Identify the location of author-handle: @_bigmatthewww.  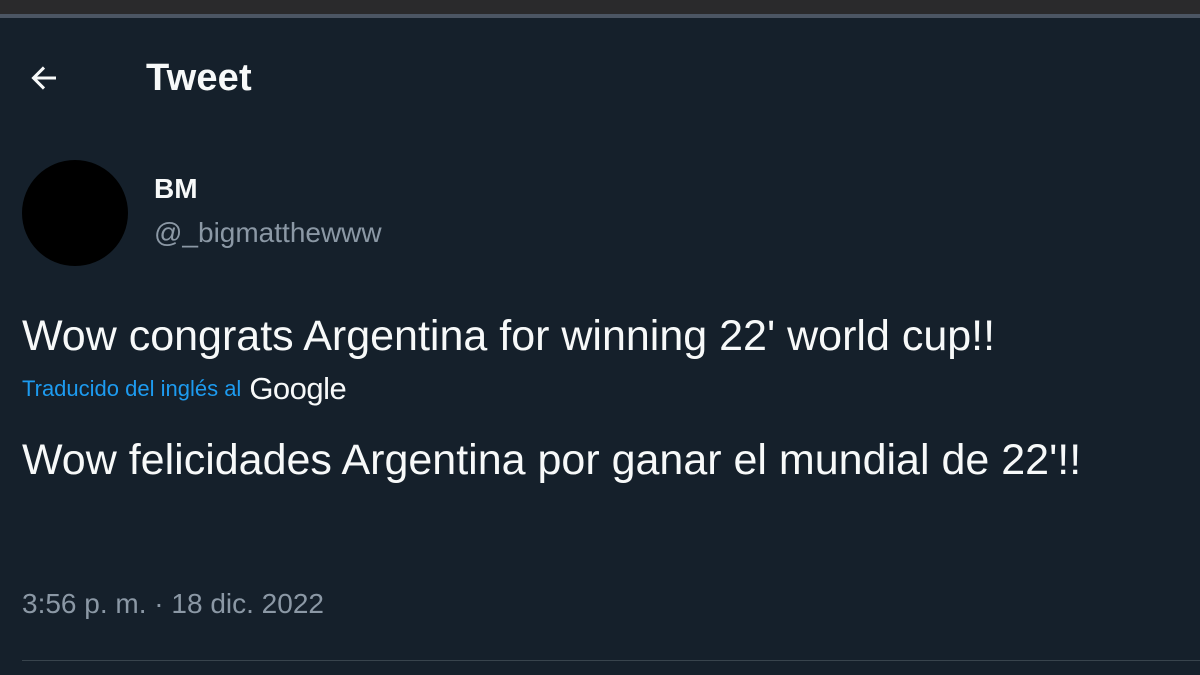
(268, 233).